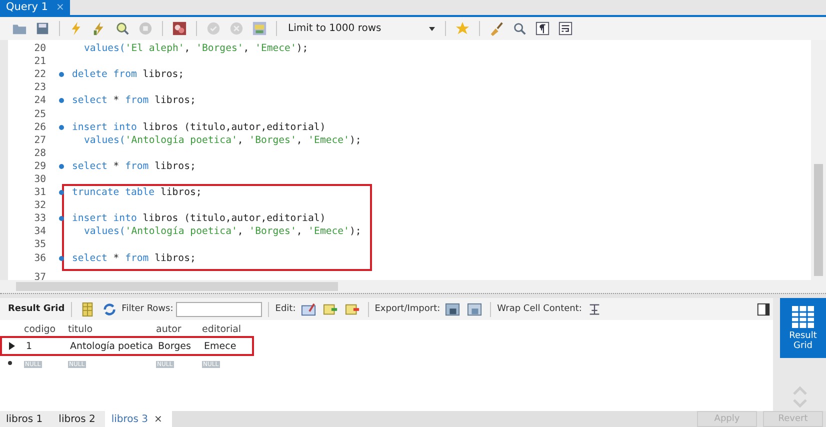  What do you see at coordinates (39, 192) in the screenshot?
I see `line-number: 31` at bounding box center [39, 192].